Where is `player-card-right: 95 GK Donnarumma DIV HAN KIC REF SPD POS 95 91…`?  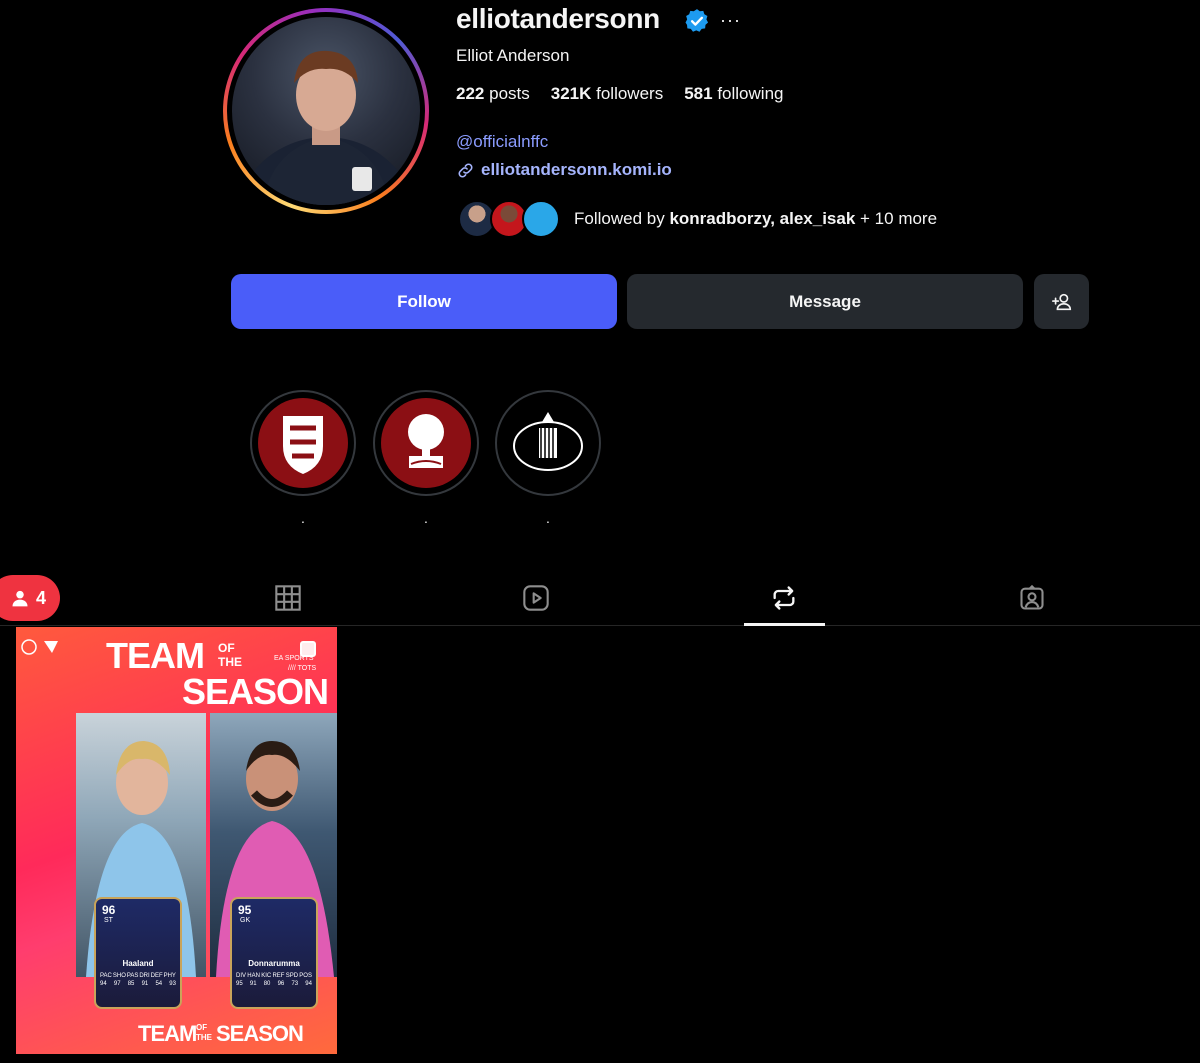
player-card-right: 95 GK Donnarumma DIV HAN KIC REF SPD POS 95 91… is located at coordinates (274, 953).